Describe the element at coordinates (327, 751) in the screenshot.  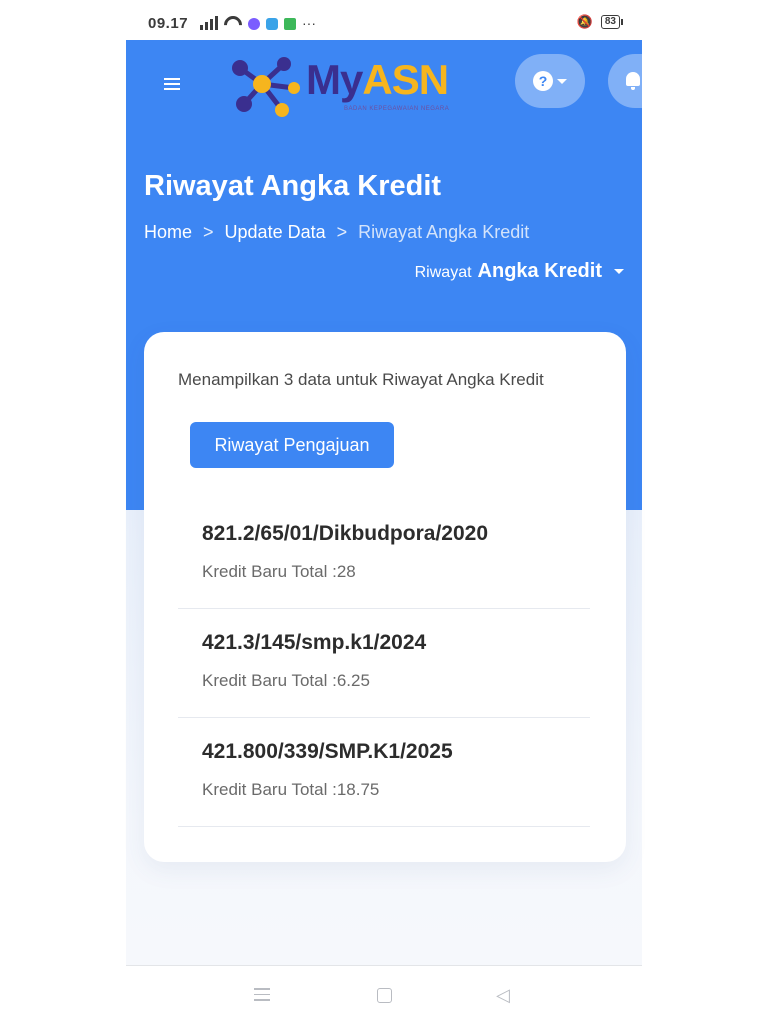
I see `record-number: 421.800/339/SMP.K1/2025` at that location.